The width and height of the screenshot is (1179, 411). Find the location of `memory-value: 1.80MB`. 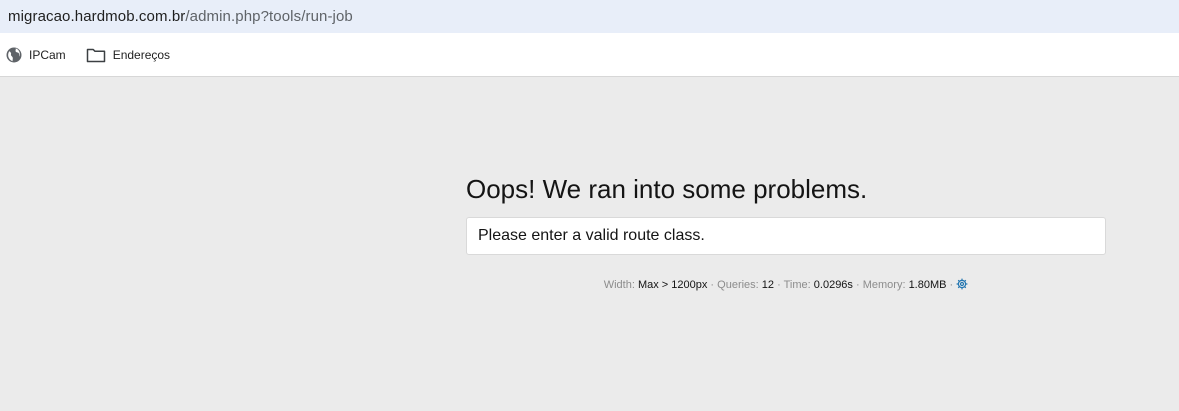

memory-value: 1.80MB is located at coordinates (927, 285).